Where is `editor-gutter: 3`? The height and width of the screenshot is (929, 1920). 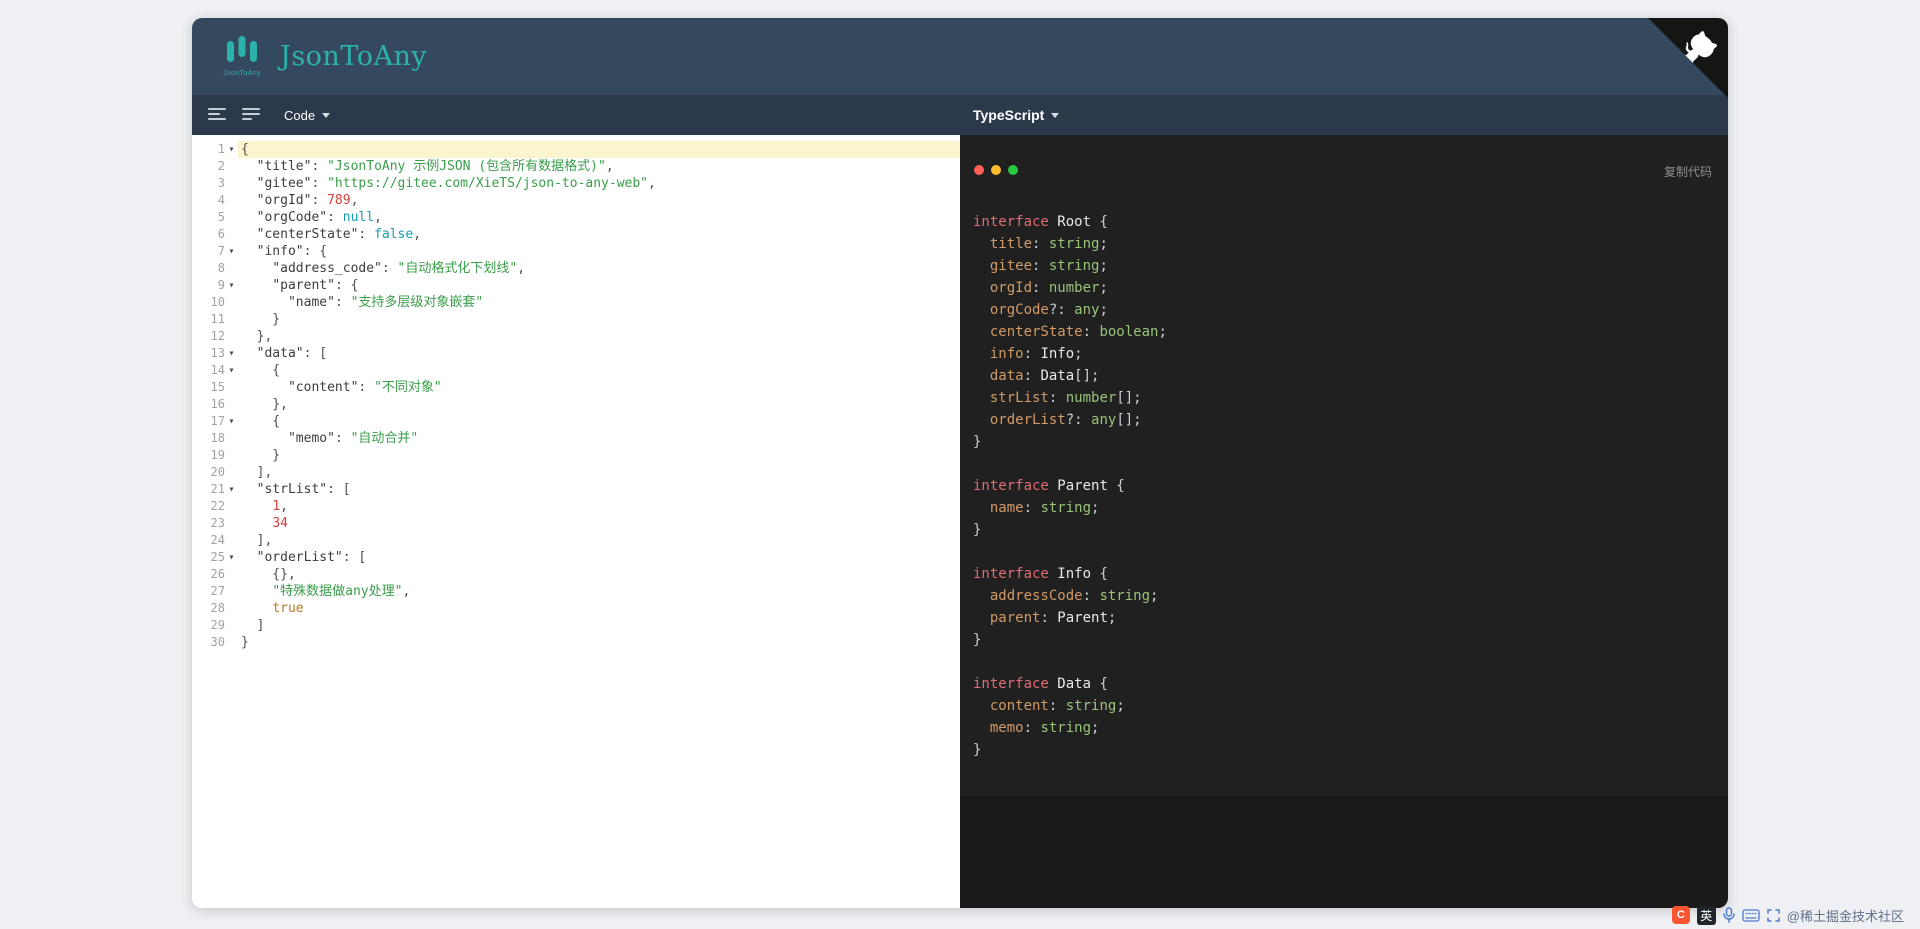
editor-gutter: 3 is located at coordinates (215, 183).